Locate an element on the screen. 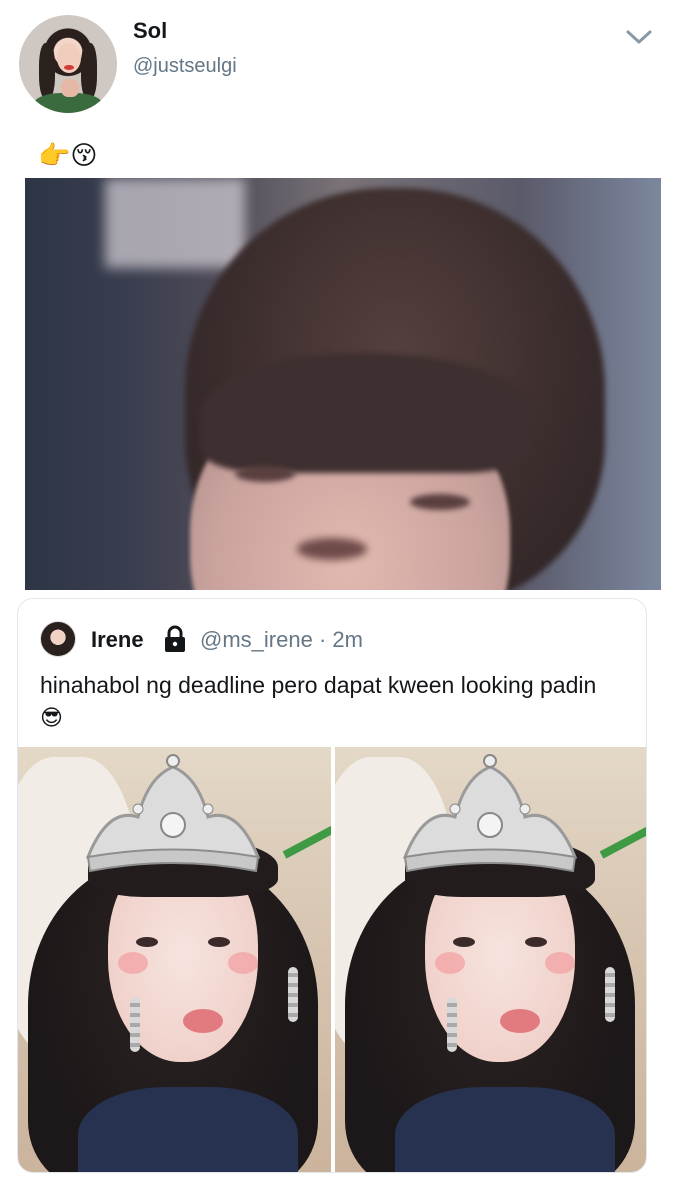  avatar-lips is located at coordinates (69, 67).